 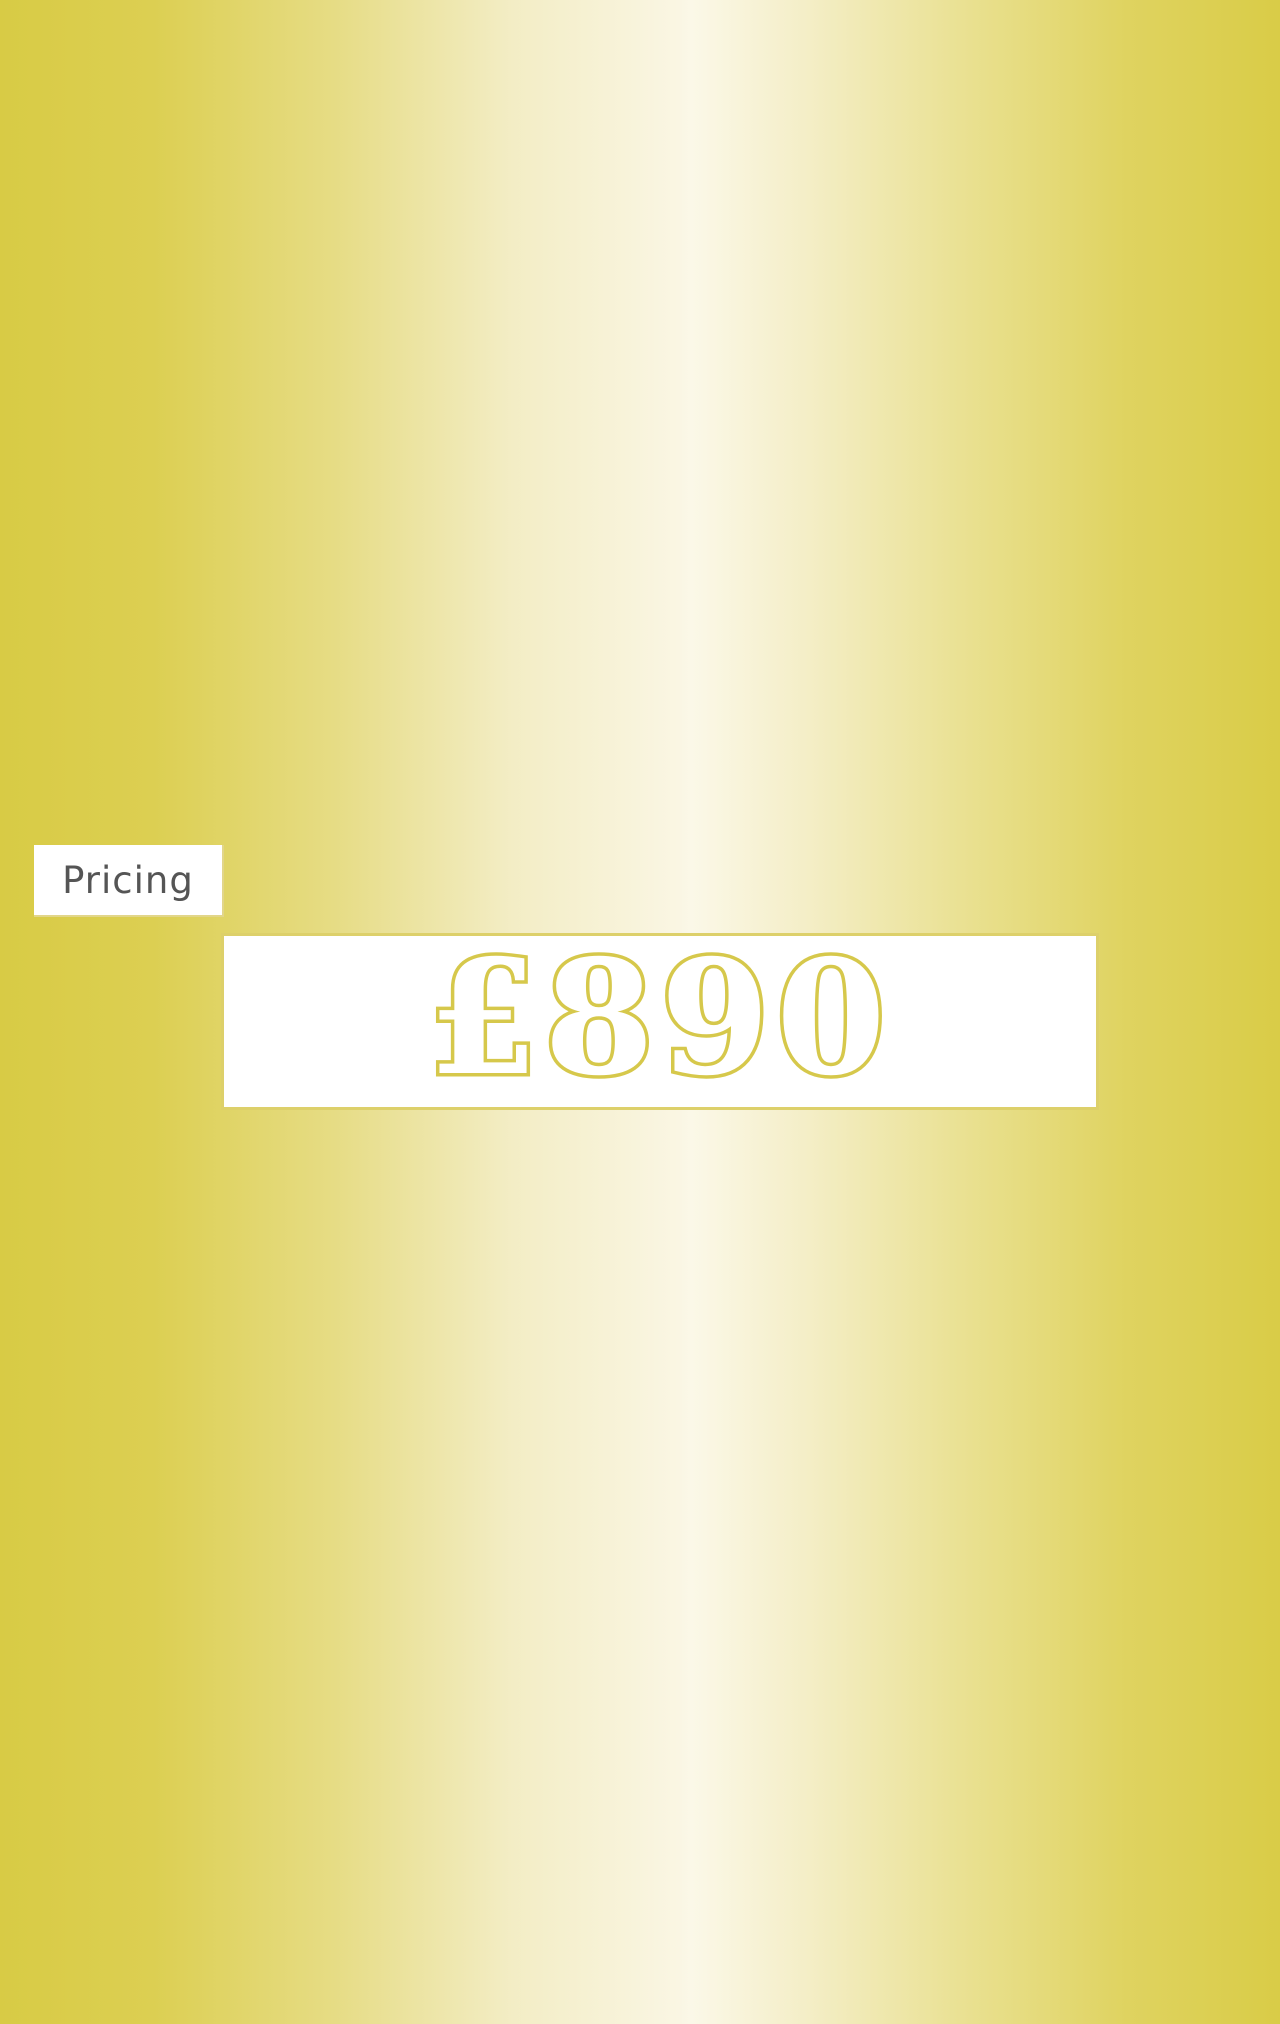 I want to click on pricing-label: Pricing, so click(x=129, y=881).